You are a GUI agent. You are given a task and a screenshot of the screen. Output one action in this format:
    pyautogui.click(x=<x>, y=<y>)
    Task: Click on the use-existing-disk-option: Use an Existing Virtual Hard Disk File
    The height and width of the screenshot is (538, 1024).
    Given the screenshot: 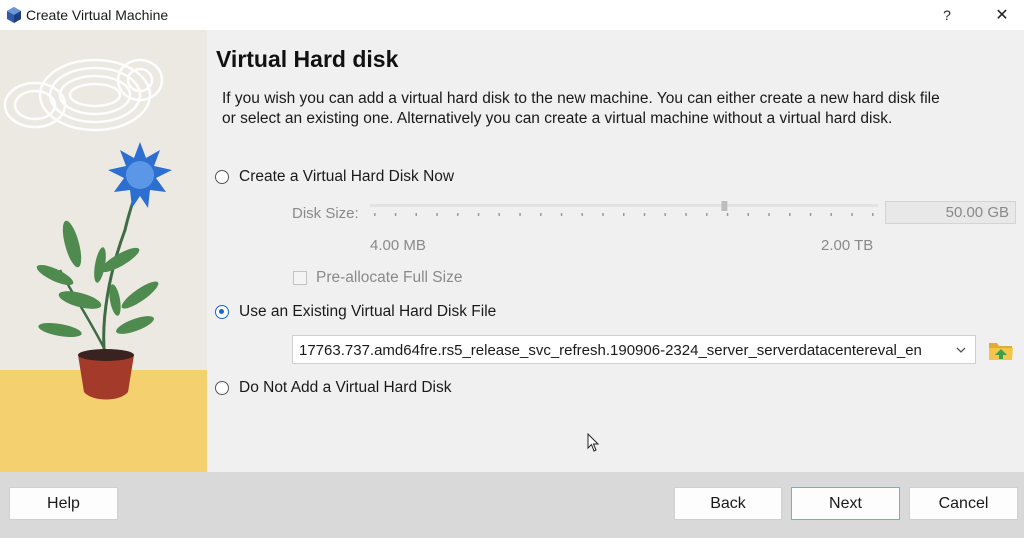 What is the action you would take?
    pyautogui.click(x=355, y=312)
    